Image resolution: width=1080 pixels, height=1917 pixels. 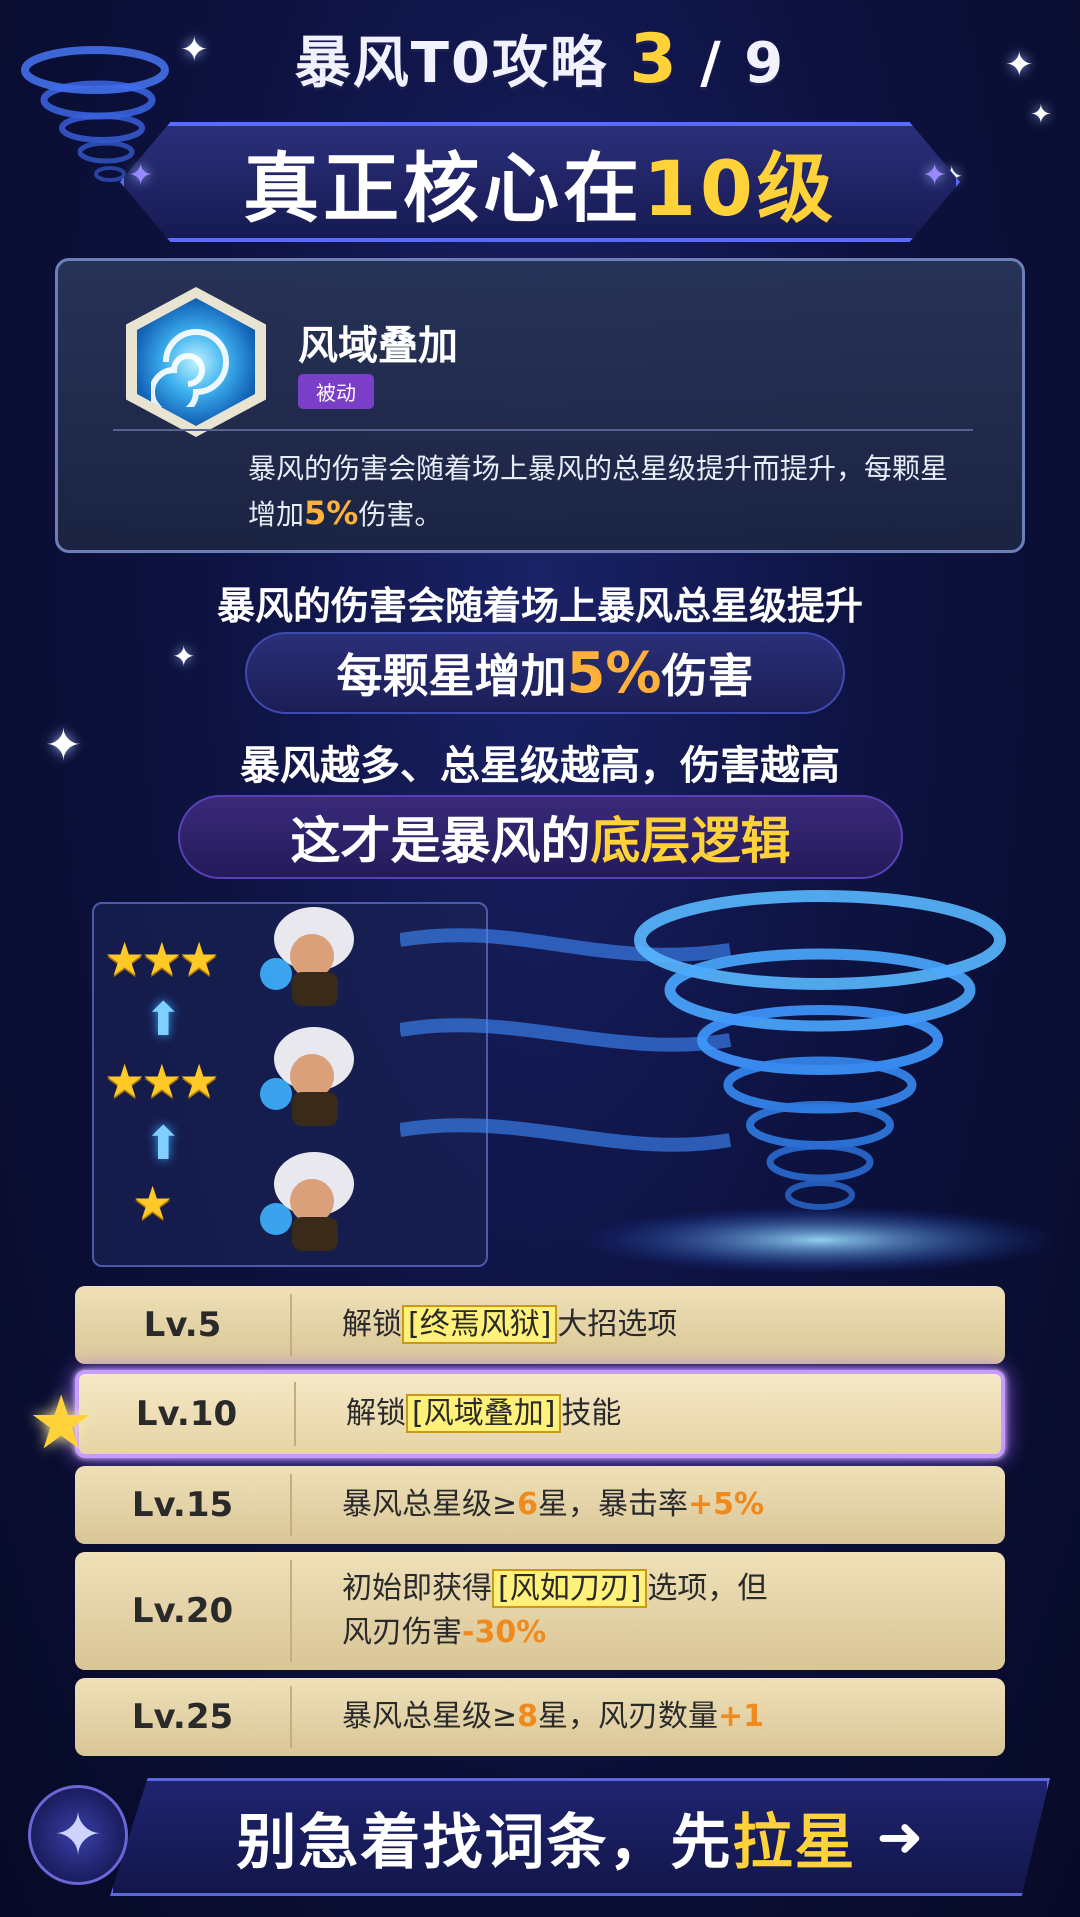 I want to click on level-desc-d: +5%, so click(x=726, y=1504).